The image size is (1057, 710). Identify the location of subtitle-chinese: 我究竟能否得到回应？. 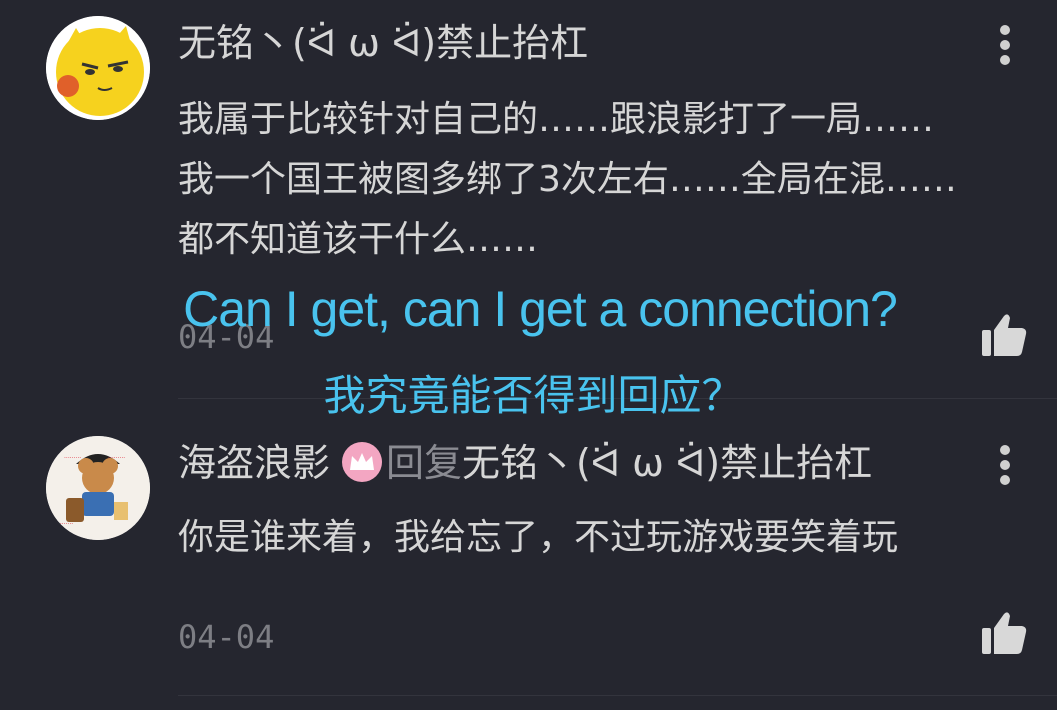
(533, 395).